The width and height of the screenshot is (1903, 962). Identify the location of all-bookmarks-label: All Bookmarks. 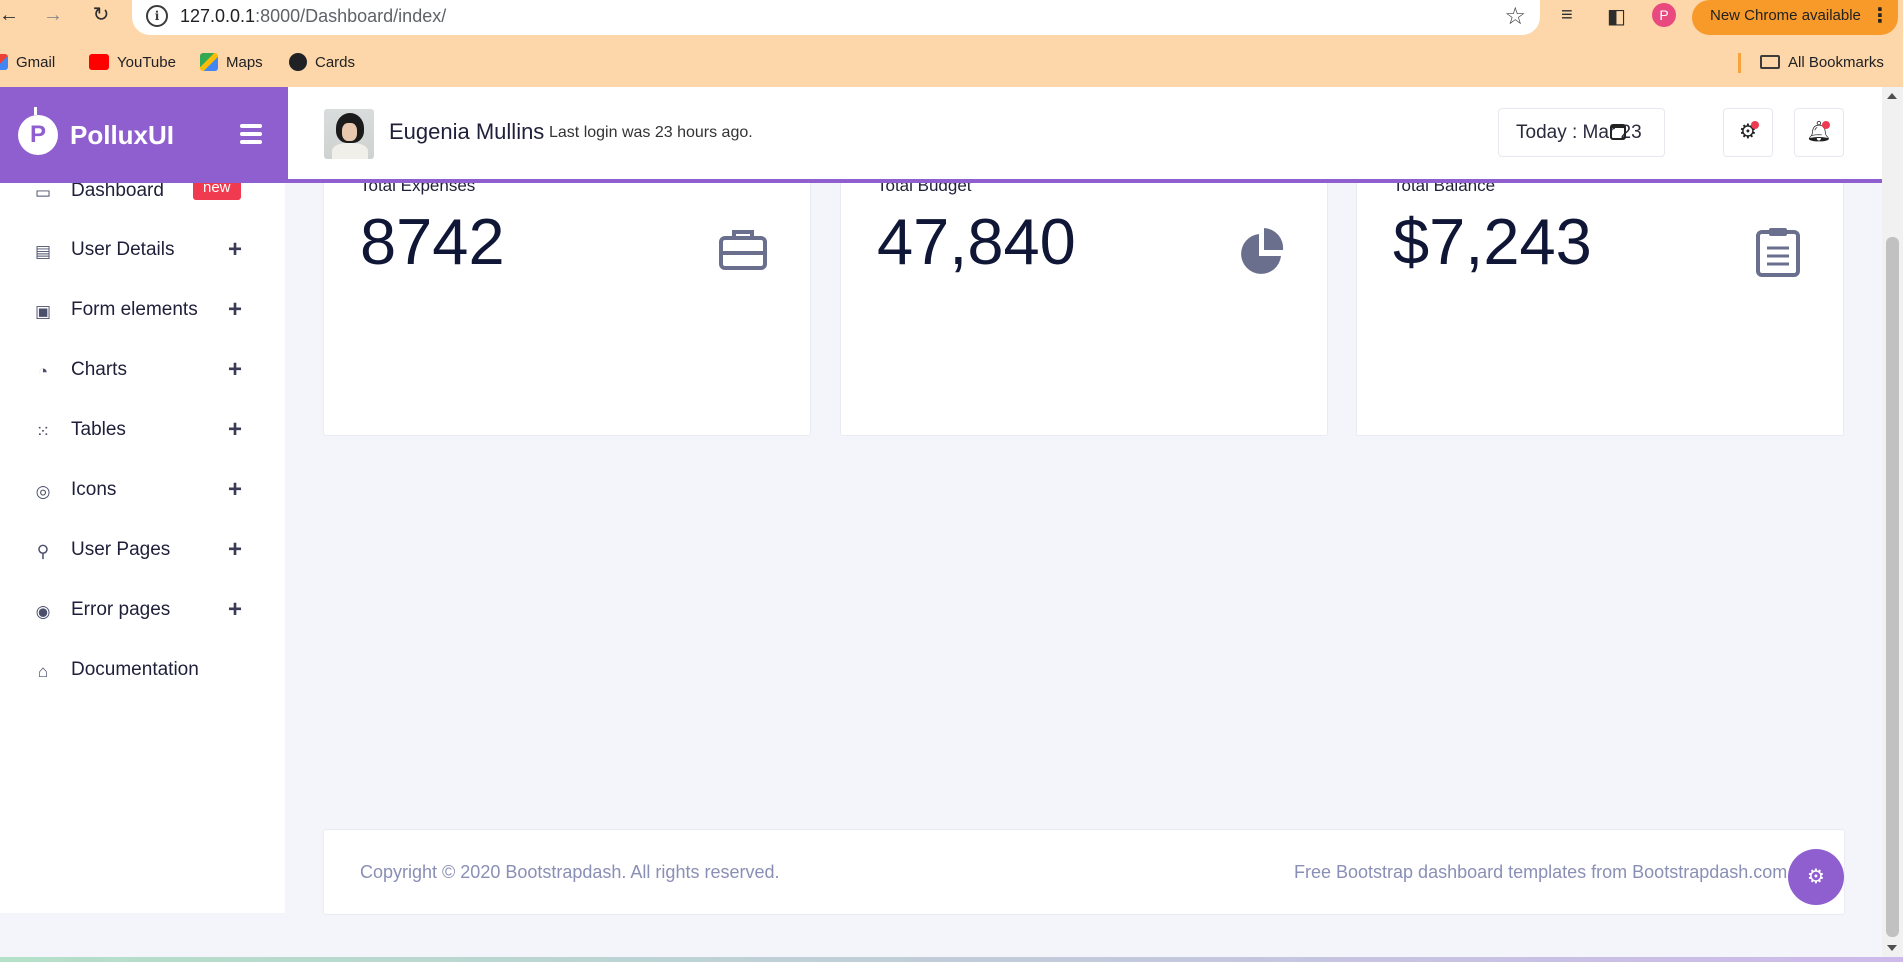
(1836, 62).